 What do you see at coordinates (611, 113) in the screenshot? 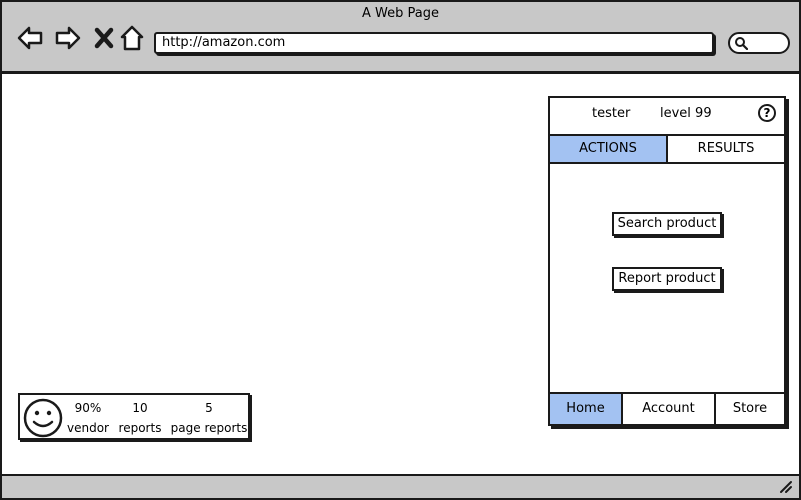
I see `username-label: tester` at bounding box center [611, 113].